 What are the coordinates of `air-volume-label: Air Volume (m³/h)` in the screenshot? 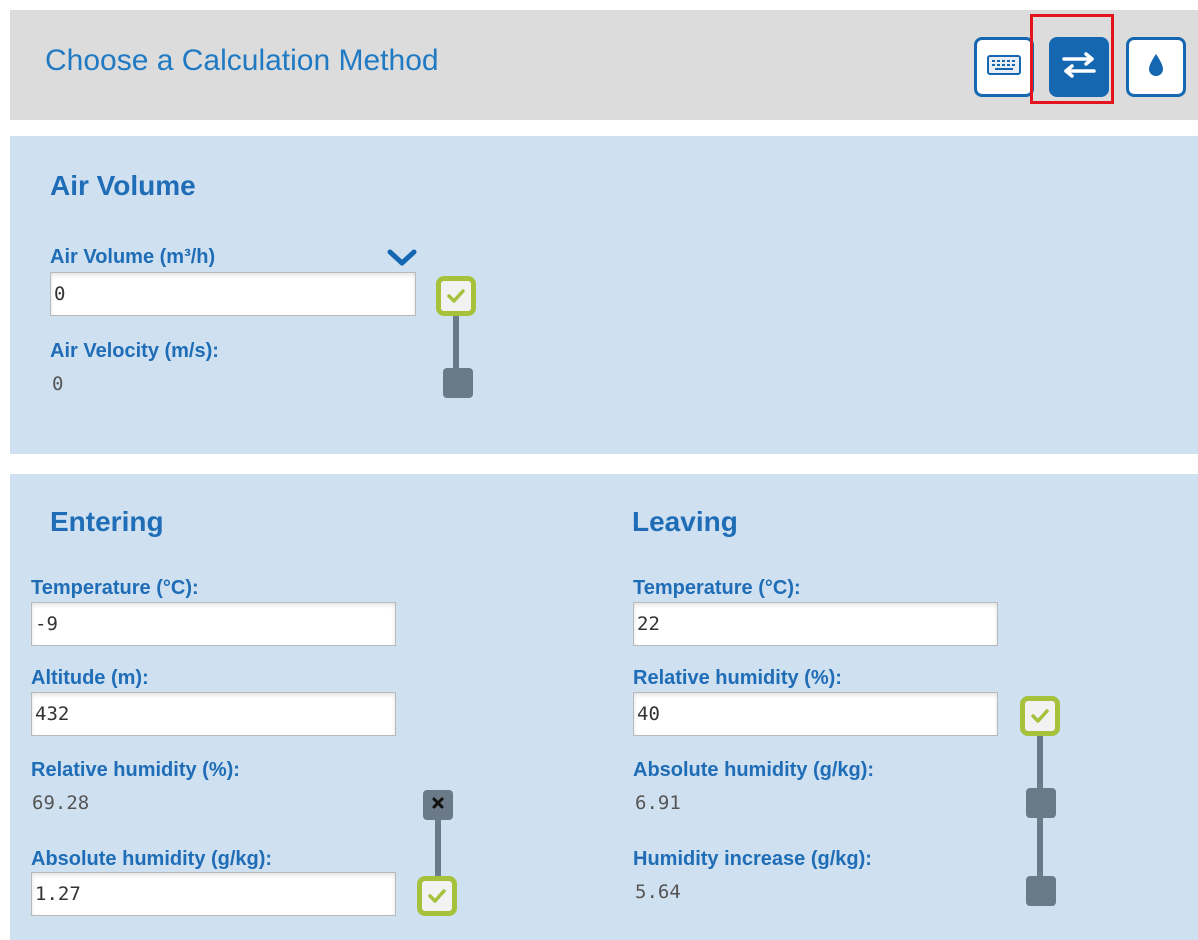 It's located at (133, 257).